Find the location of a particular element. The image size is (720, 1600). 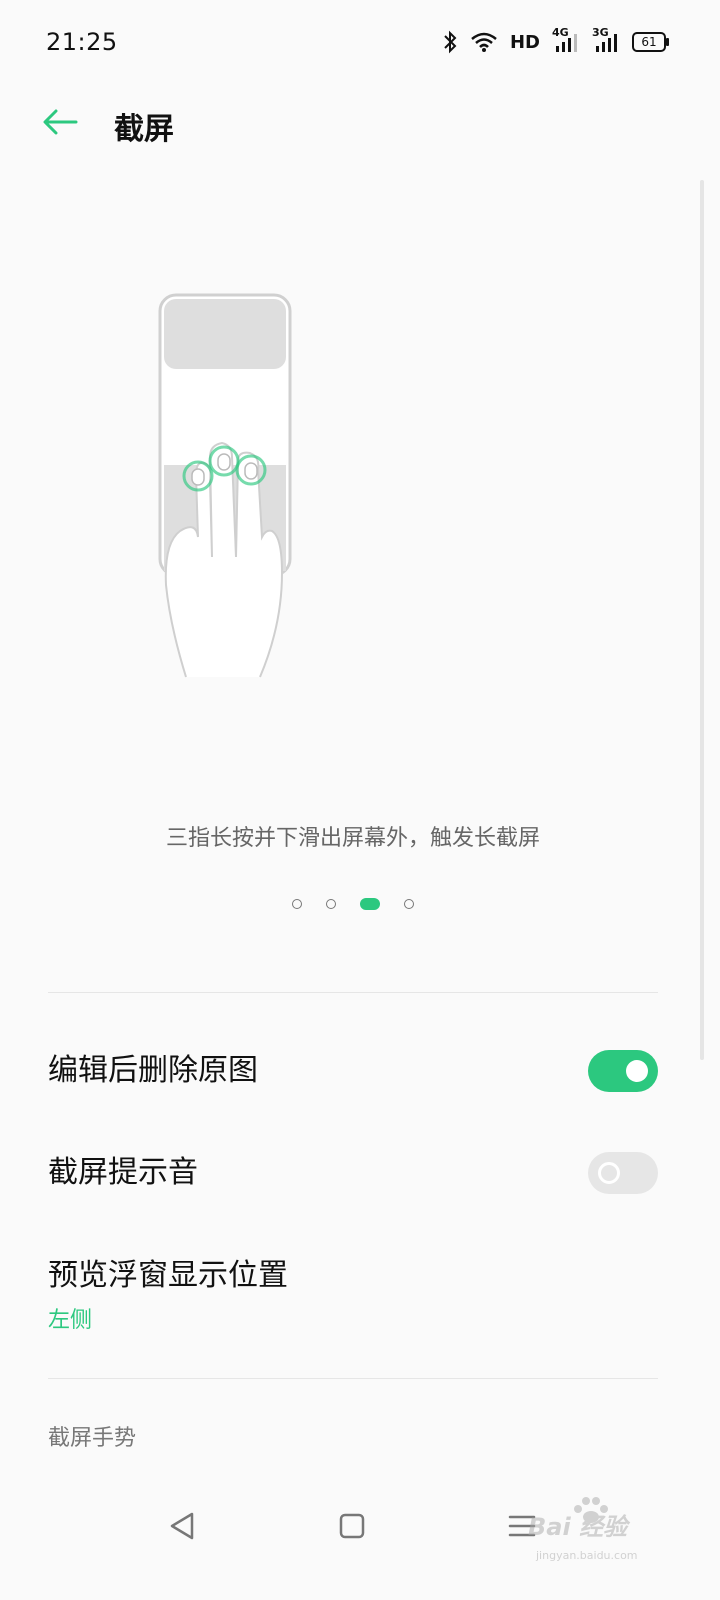

setting-preview-position-value: 左侧 is located at coordinates (70, 1320).